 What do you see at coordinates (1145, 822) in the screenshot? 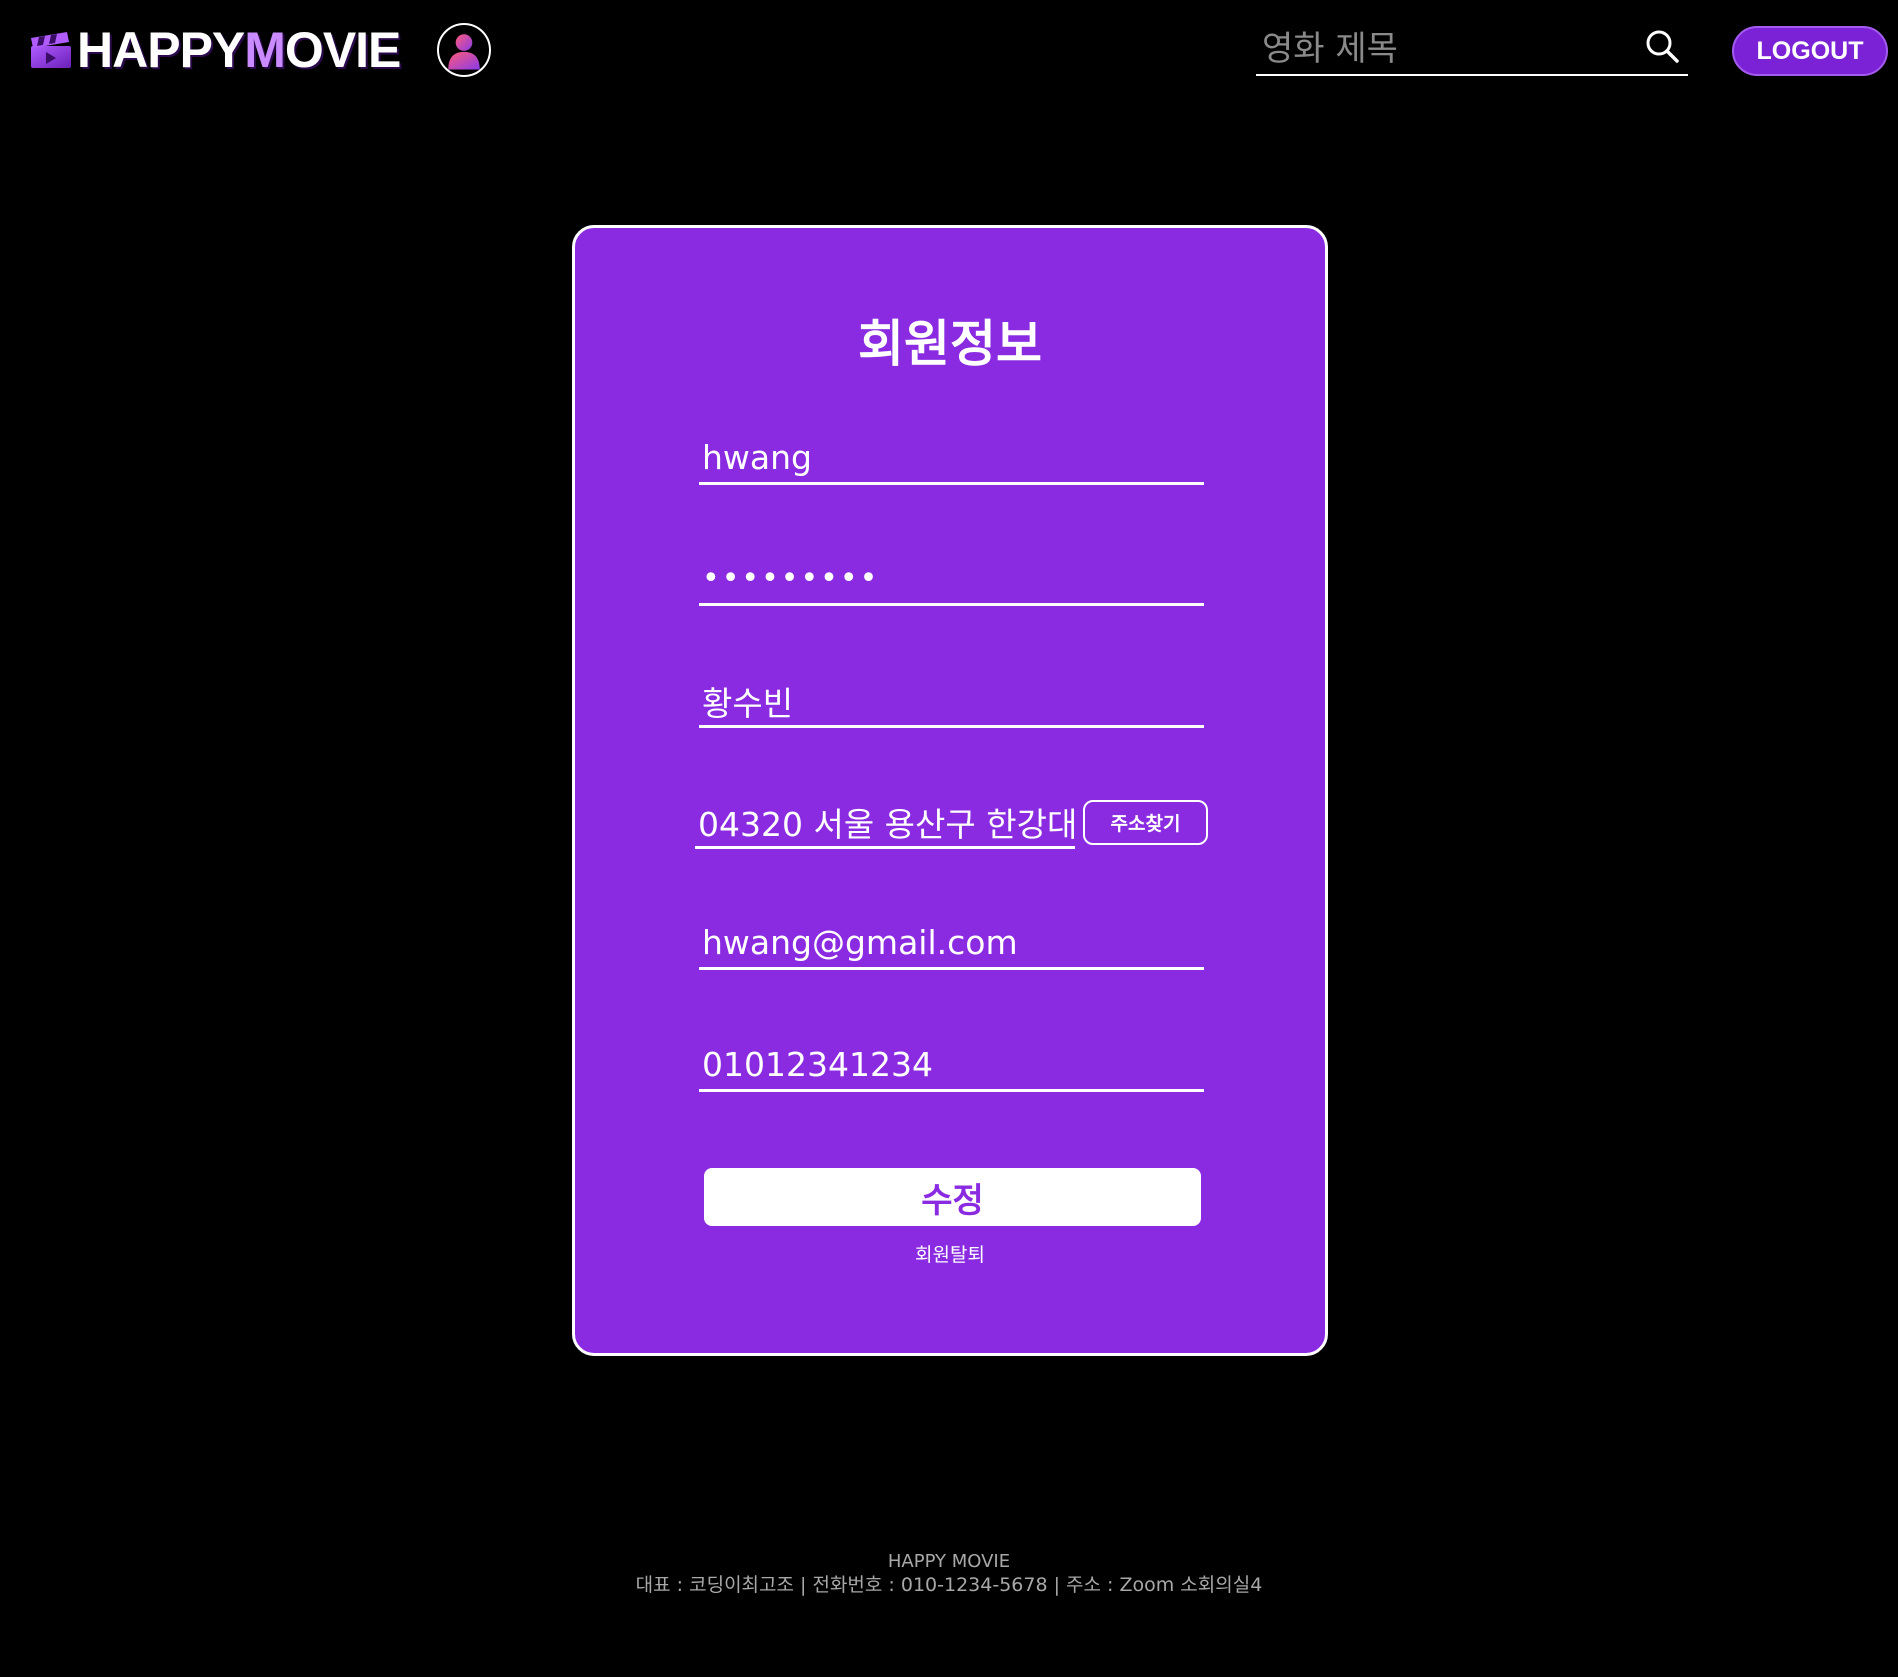
I see `address-search-button: 주소찾기` at bounding box center [1145, 822].